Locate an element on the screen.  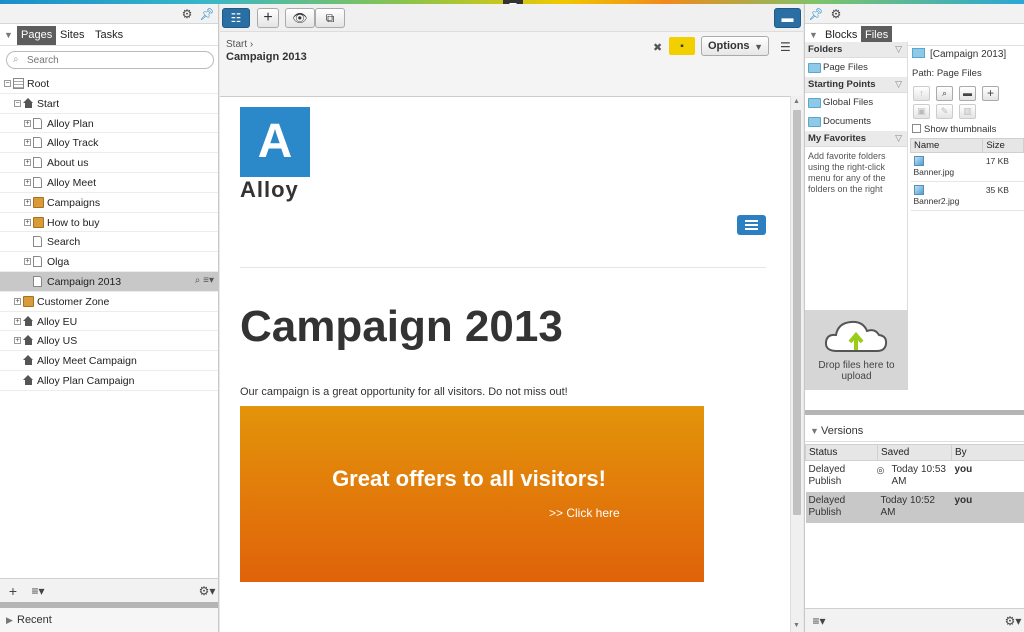
folder-global-files: Global Files is located at coordinates (856, 102).